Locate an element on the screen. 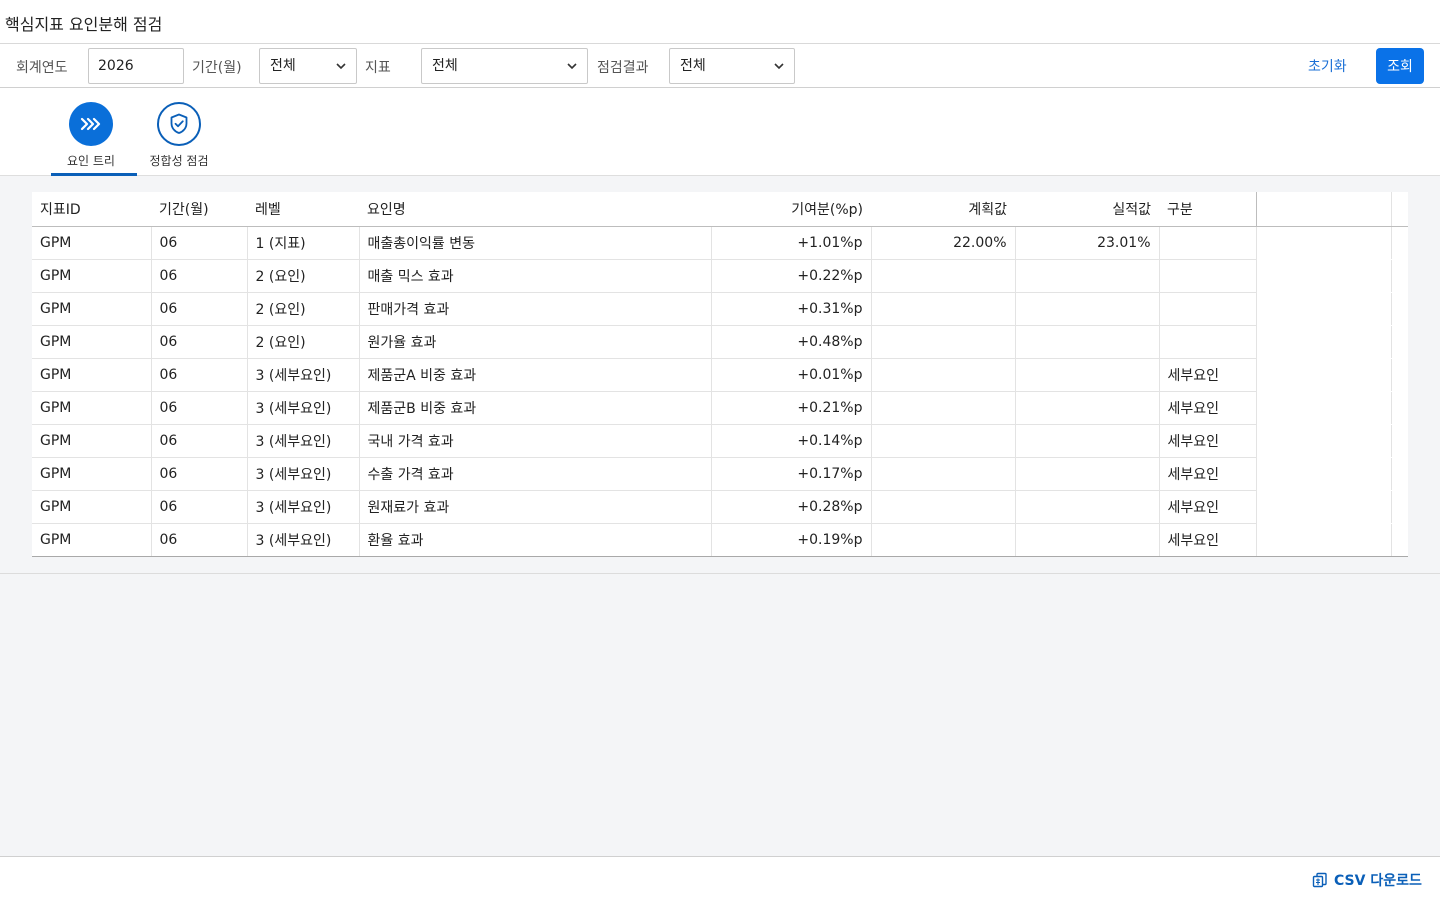 The height and width of the screenshot is (900, 1440). cell-contribution: +0.14%p is located at coordinates (791, 441).